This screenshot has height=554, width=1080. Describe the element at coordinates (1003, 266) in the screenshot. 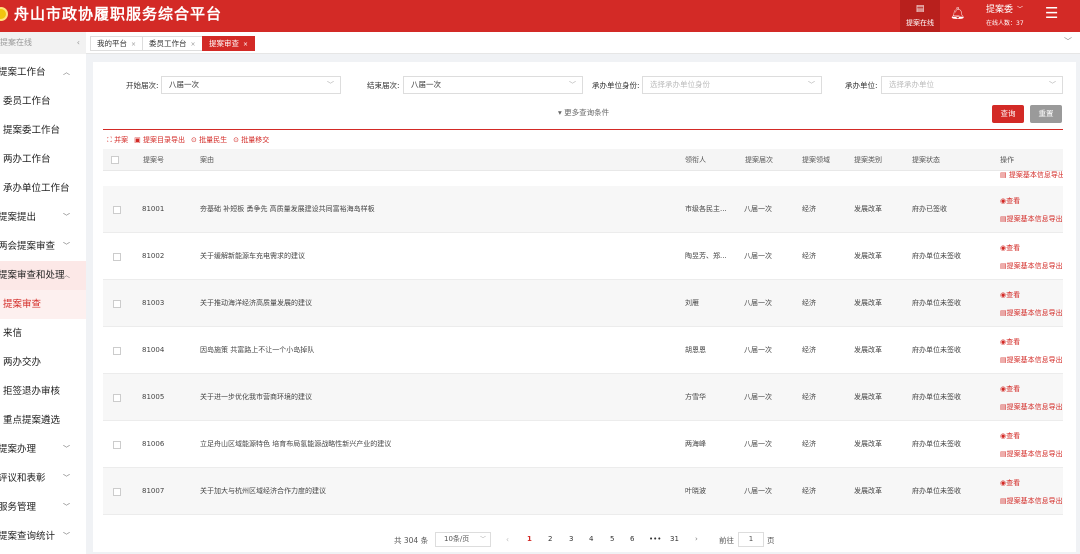

I see `export-icon: ▤` at that location.